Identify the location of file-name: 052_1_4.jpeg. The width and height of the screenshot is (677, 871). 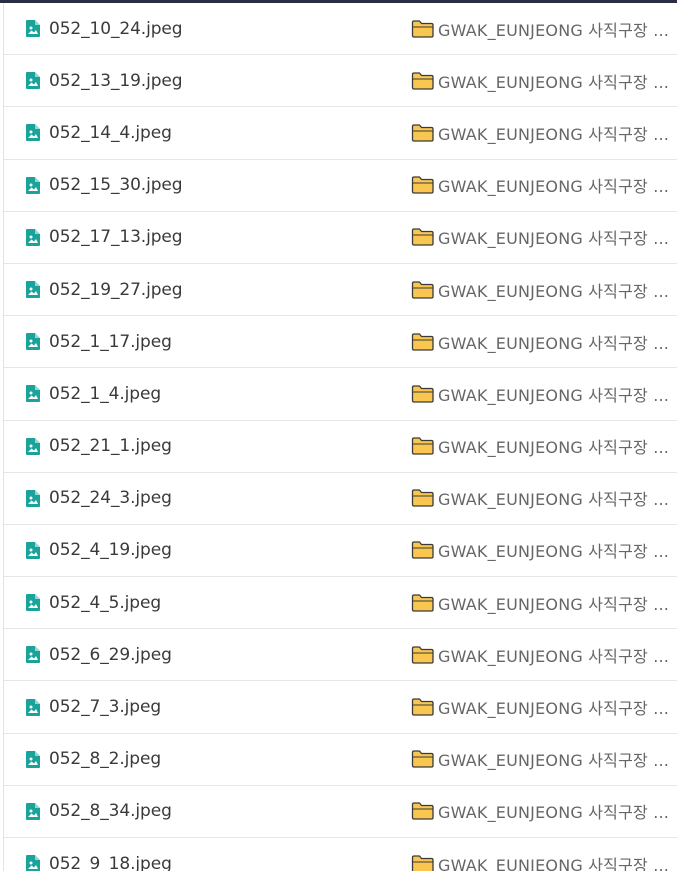
(105, 394).